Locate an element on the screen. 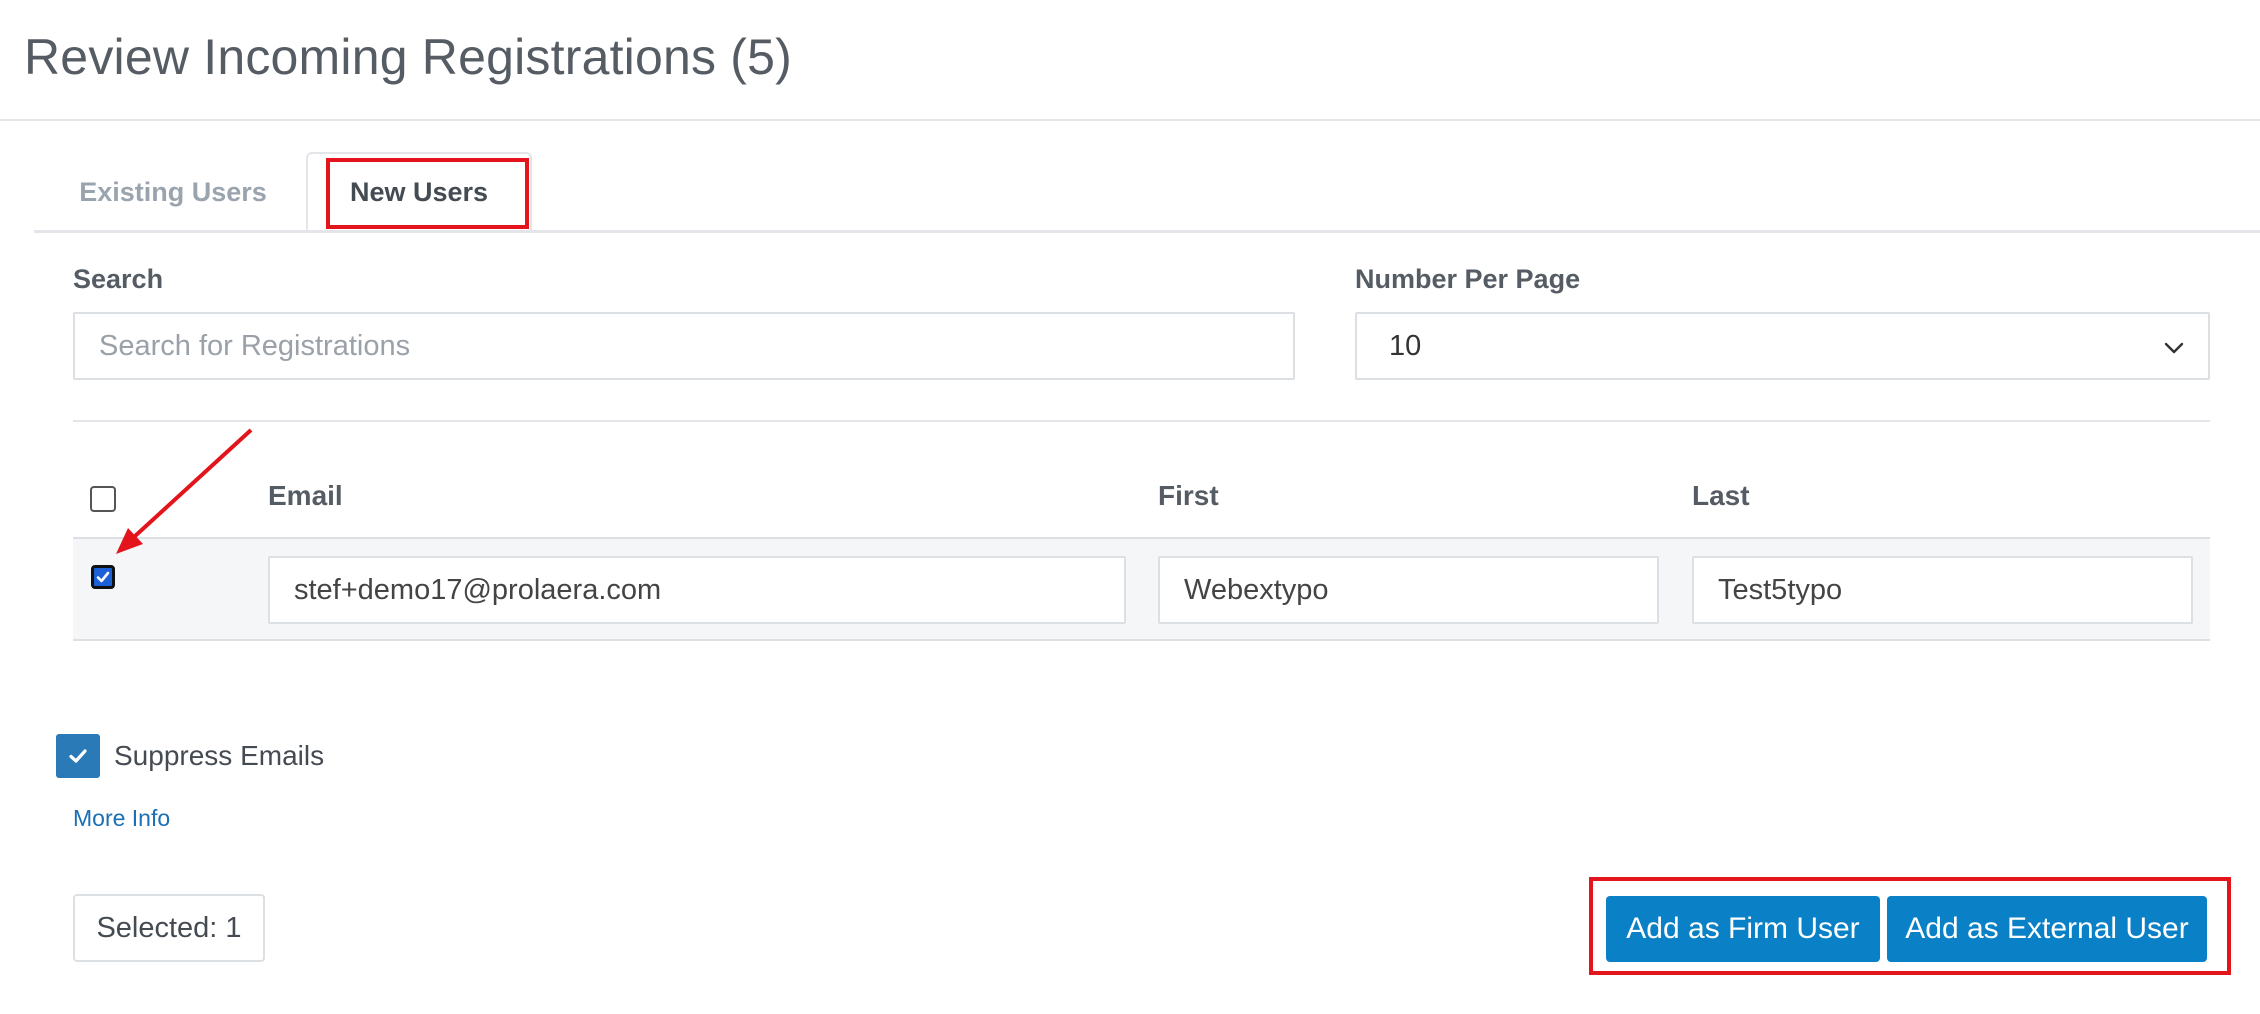  first-name-field: Webextypo is located at coordinates (1408, 590).